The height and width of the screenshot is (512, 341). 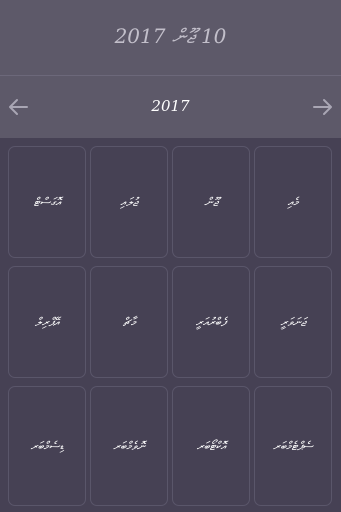 I want to click on month-label: ސެޕްޓެމްބަރ, so click(x=293, y=445).